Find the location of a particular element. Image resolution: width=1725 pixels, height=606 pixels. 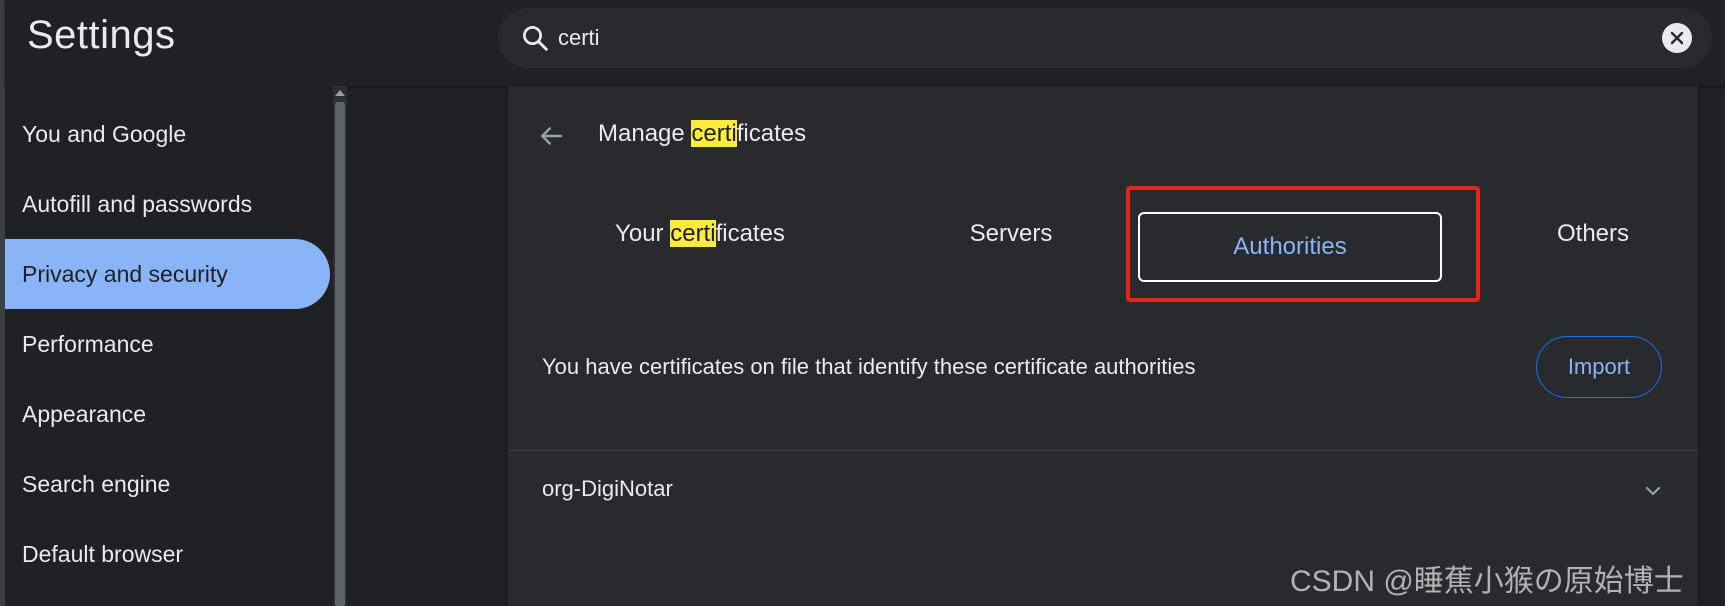

back-arrow-icon is located at coordinates (551, 136).